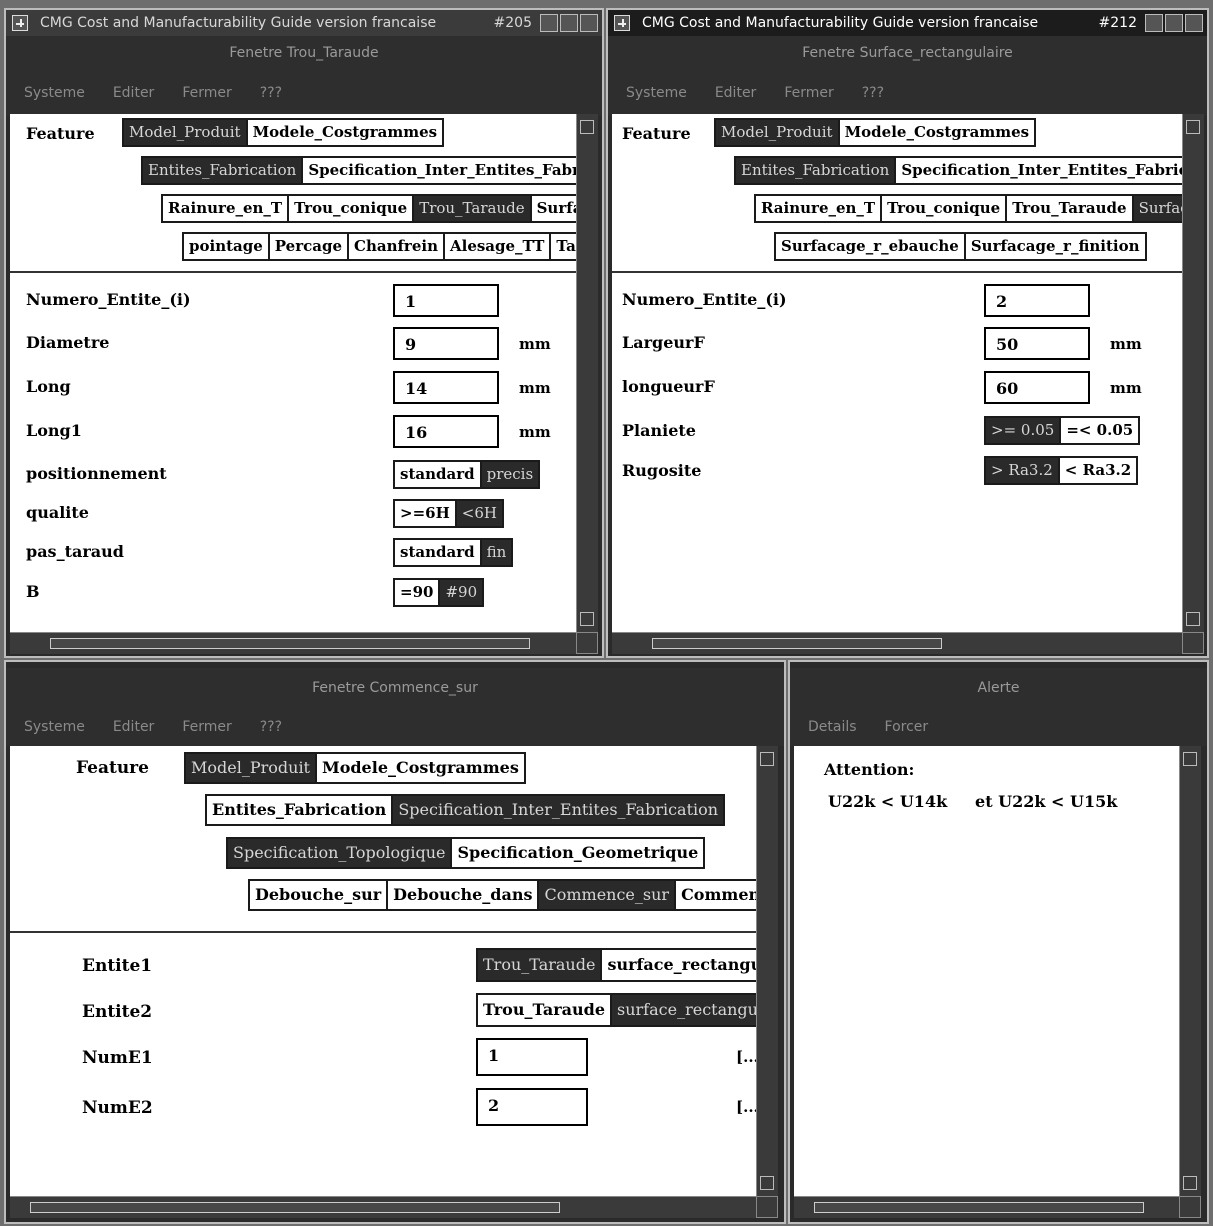 The image size is (1213, 1226). Describe the element at coordinates (1022, 470) in the screenshot. I see `rugosite-gt-ra32: > Ra3.2` at that location.